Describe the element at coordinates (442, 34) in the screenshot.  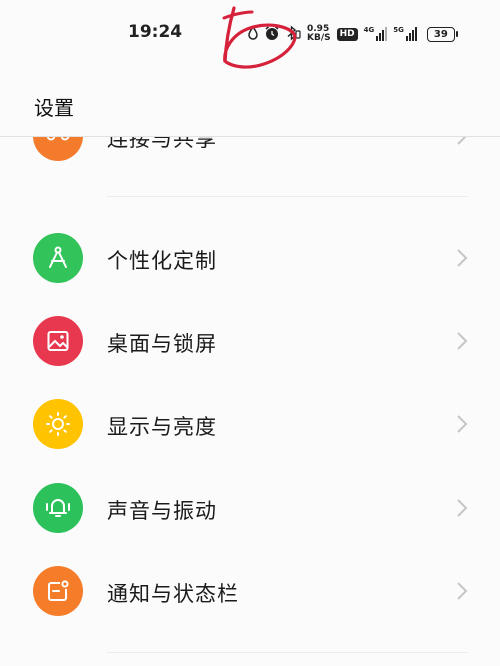
I see `battery-icon: 39` at that location.